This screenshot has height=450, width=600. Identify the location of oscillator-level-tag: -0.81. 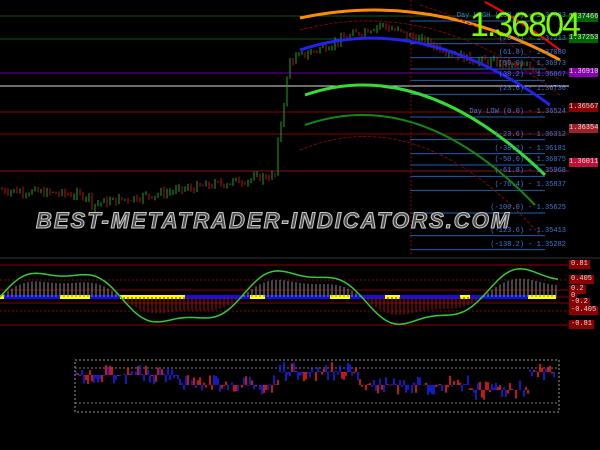
(582, 324).